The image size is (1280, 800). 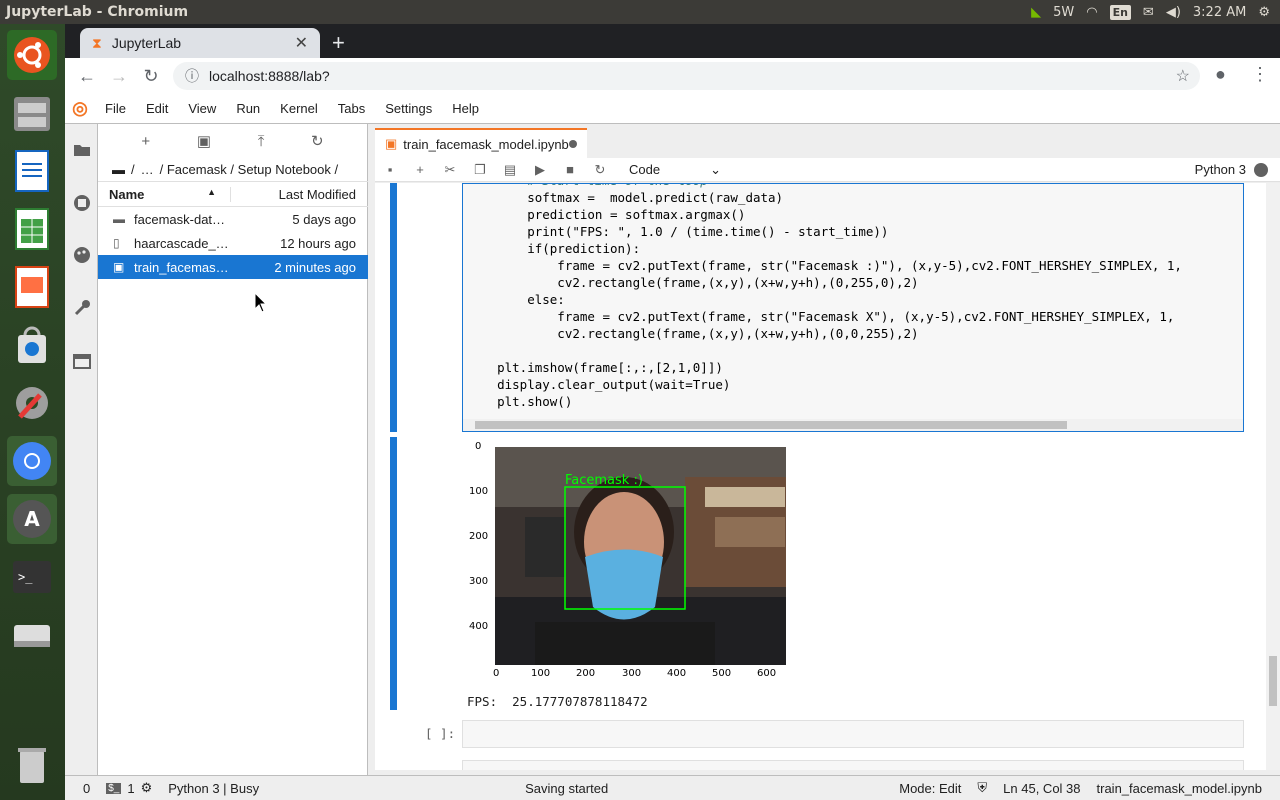 I want to click on save-icon: ▪, so click(x=390, y=169).